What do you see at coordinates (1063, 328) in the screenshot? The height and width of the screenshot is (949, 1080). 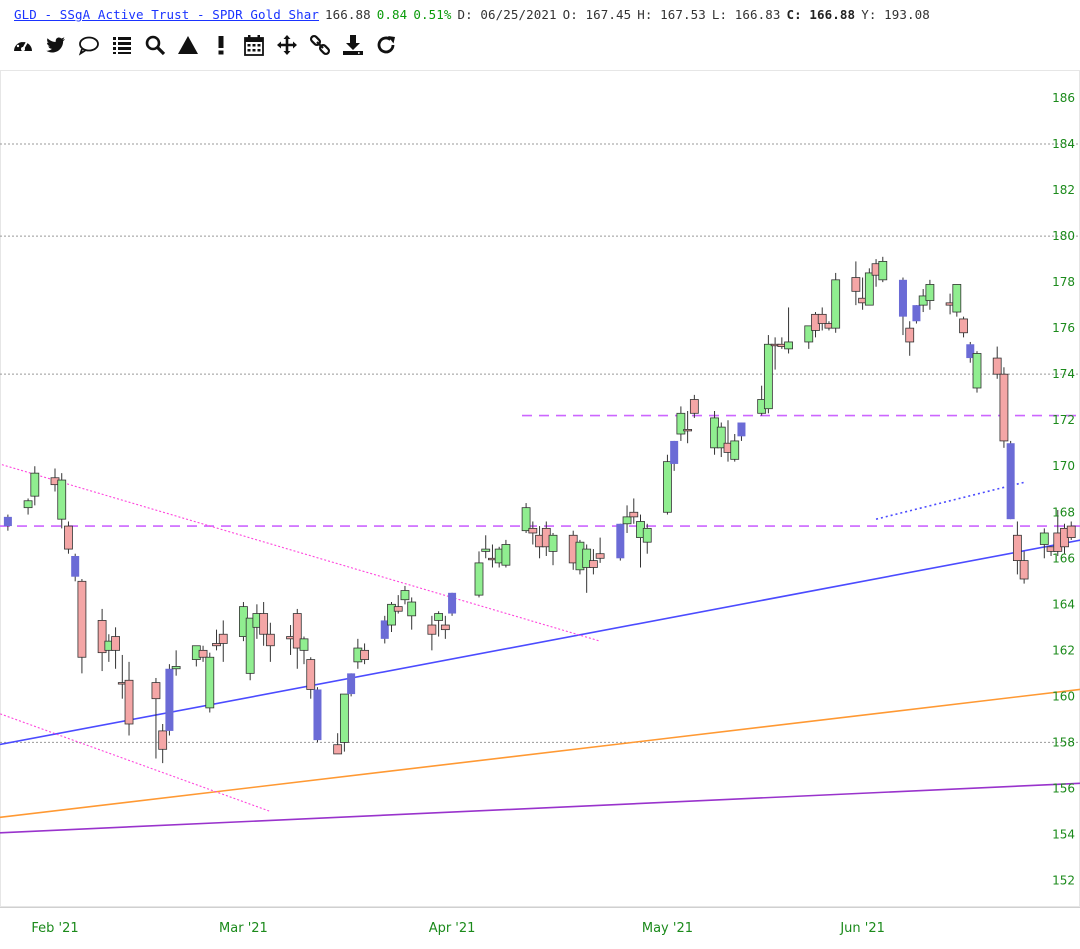 I see `y-tick-label: 176` at bounding box center [1063, 328].